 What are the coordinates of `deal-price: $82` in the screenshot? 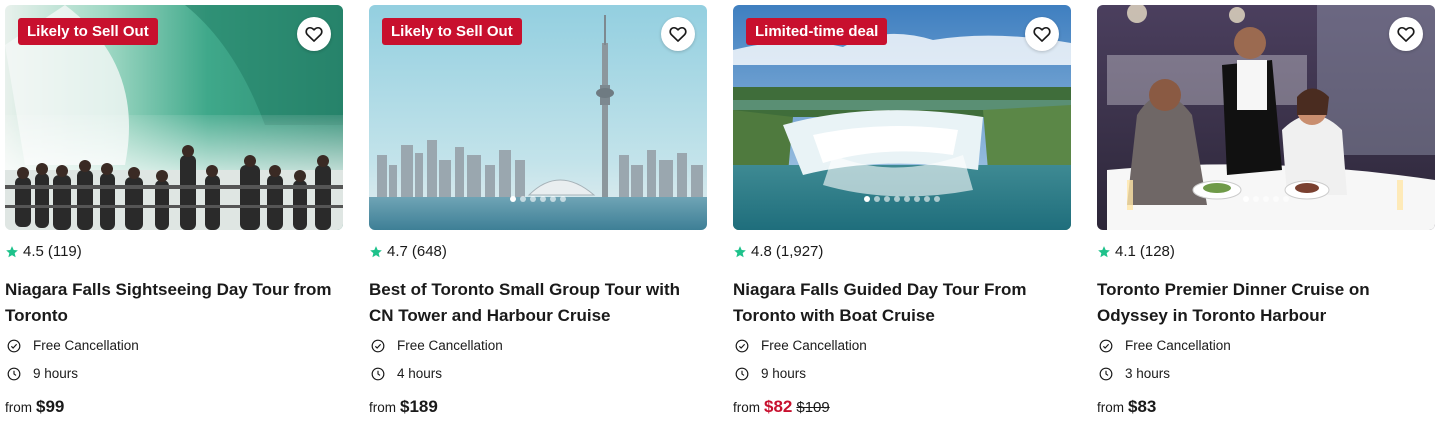 It's located at (778, 406).